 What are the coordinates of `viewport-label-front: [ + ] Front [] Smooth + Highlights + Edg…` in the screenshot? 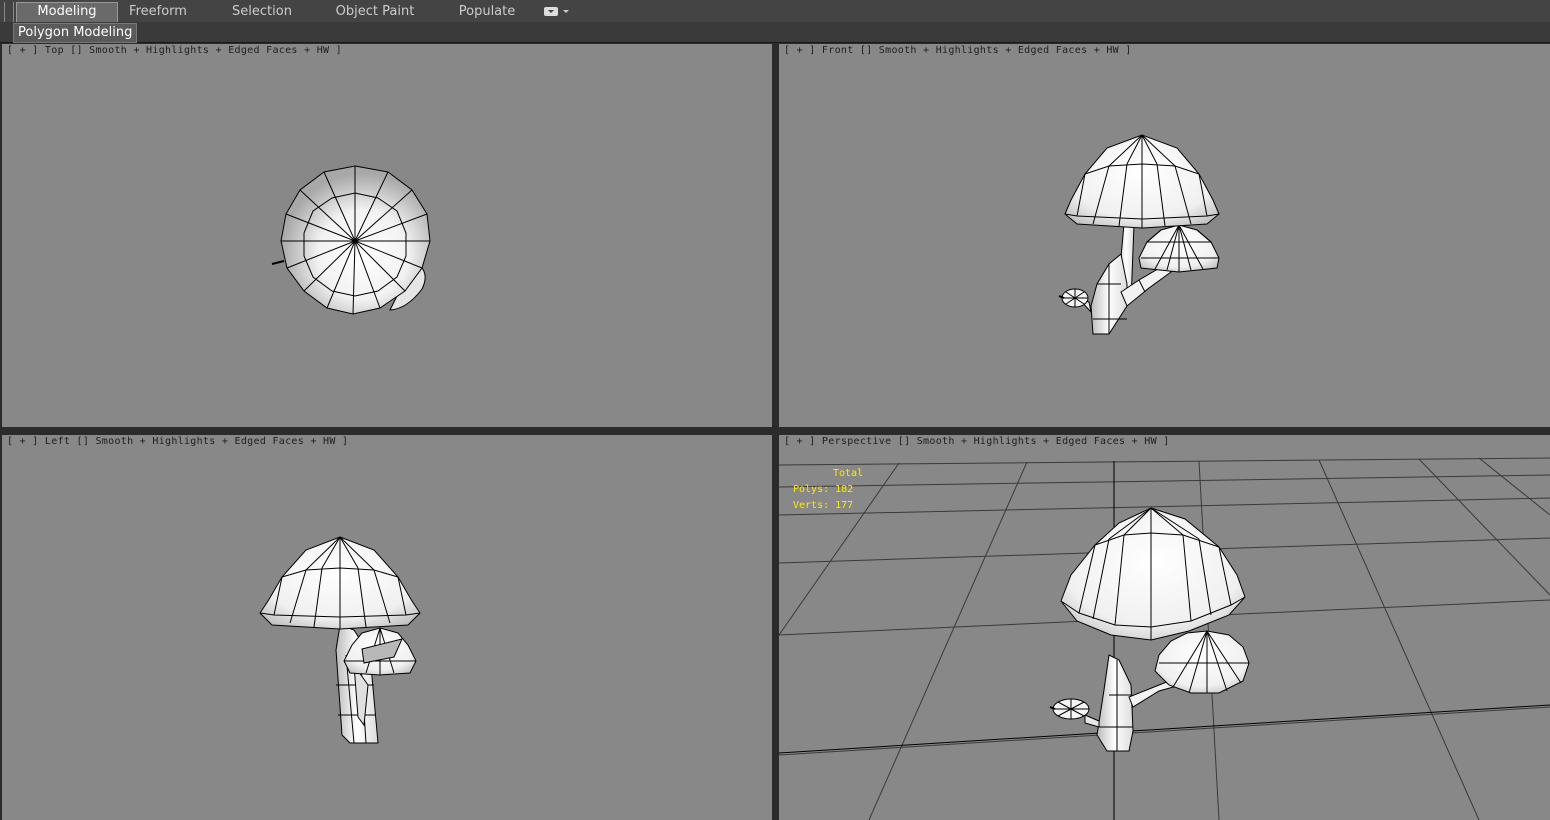 It's located at (958, 50).